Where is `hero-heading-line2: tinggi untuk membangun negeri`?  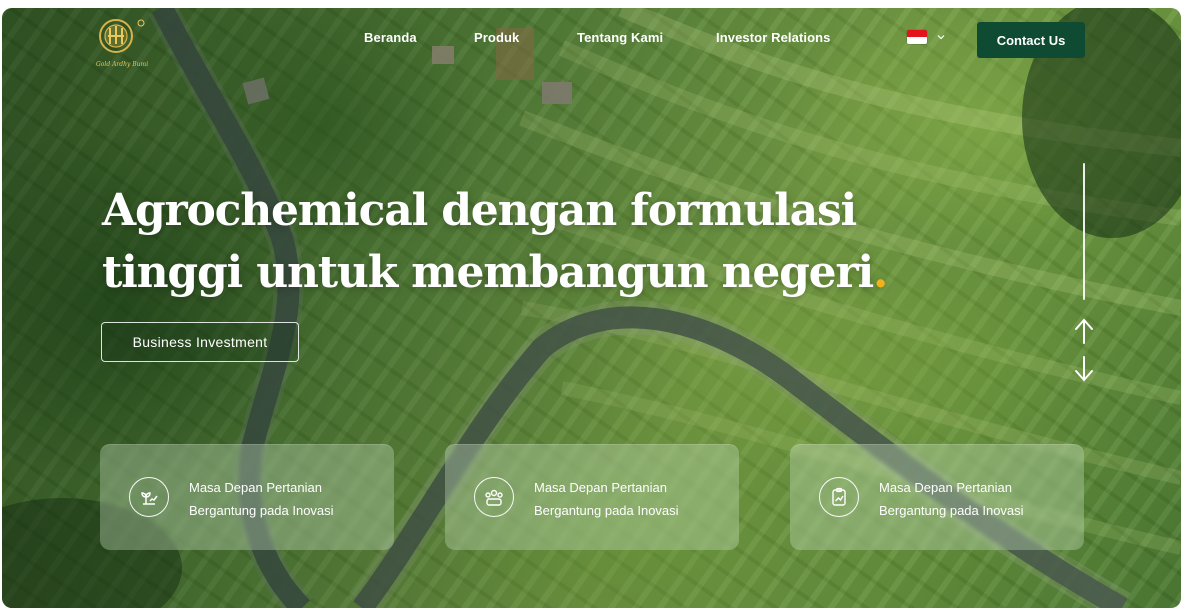
hero-heading-line2: tinggi untuk membangun negeri is located at coordinates (488, 272).